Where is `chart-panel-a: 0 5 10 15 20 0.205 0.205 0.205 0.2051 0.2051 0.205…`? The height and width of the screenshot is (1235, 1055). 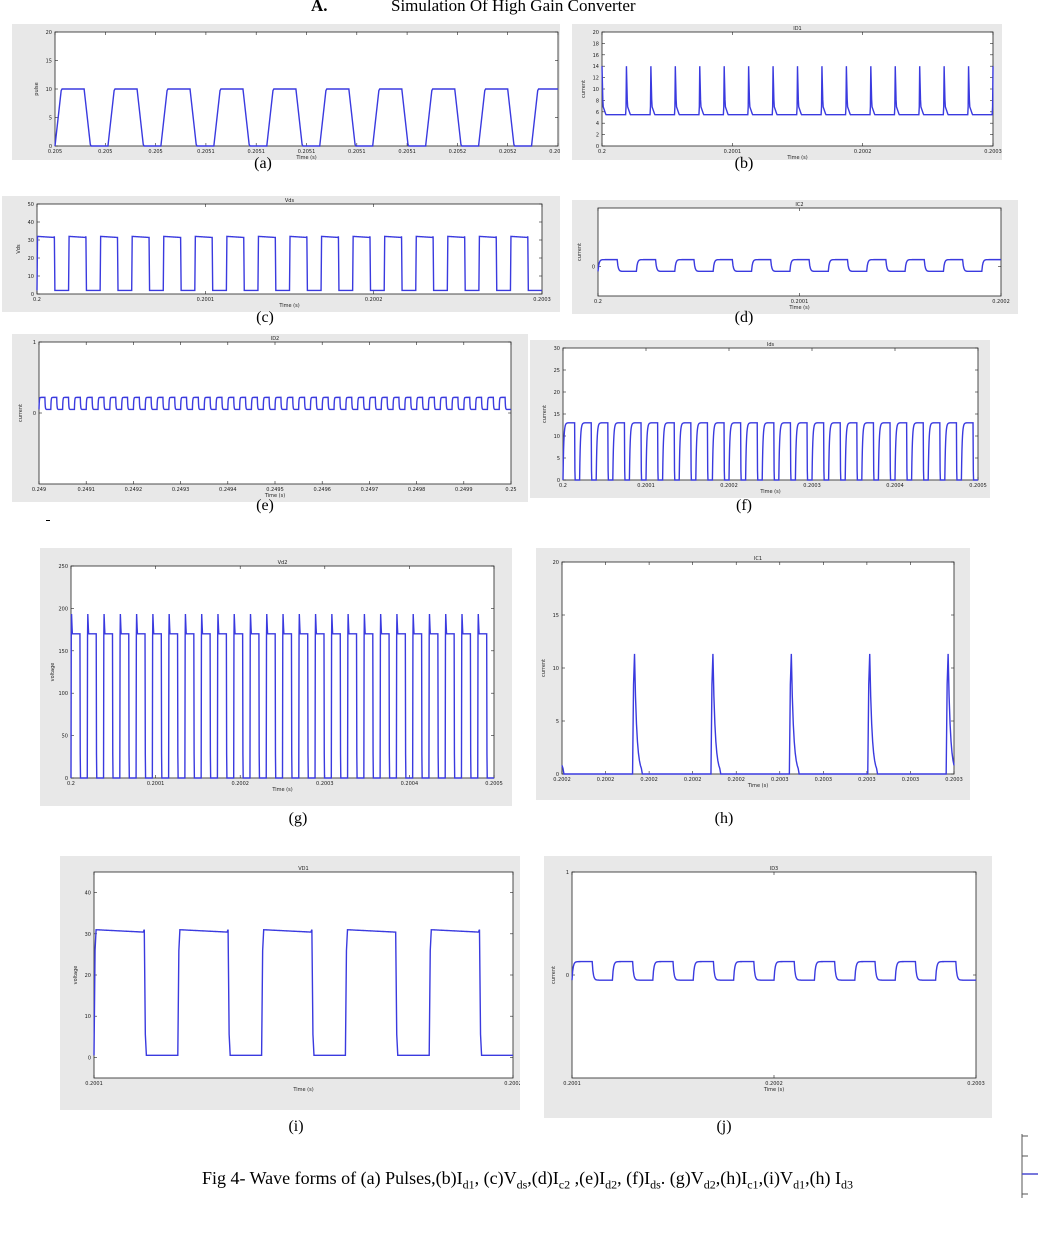
chart-panel-a: 0 5 10 15 20 0.205 0.205 0.205 0.2051 0.2051 0.205… is located at coordinates (286, 92).